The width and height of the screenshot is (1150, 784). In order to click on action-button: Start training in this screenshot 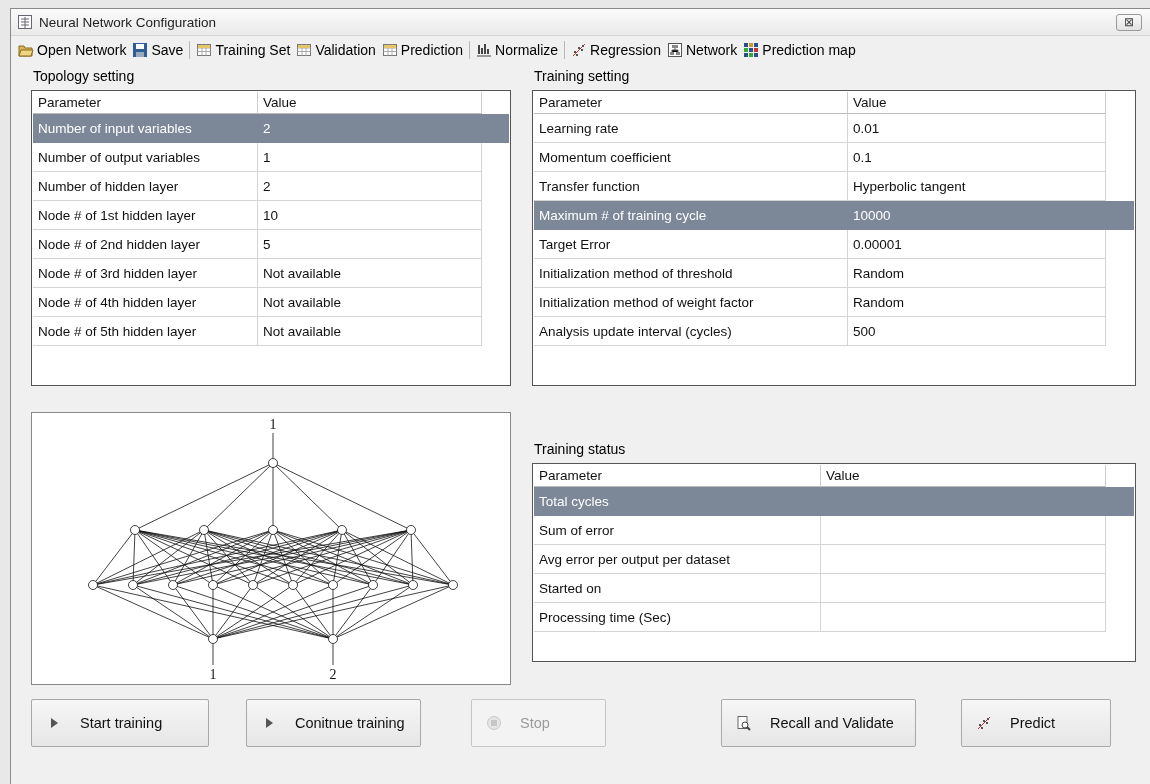, I will do `click(120, 723)`.